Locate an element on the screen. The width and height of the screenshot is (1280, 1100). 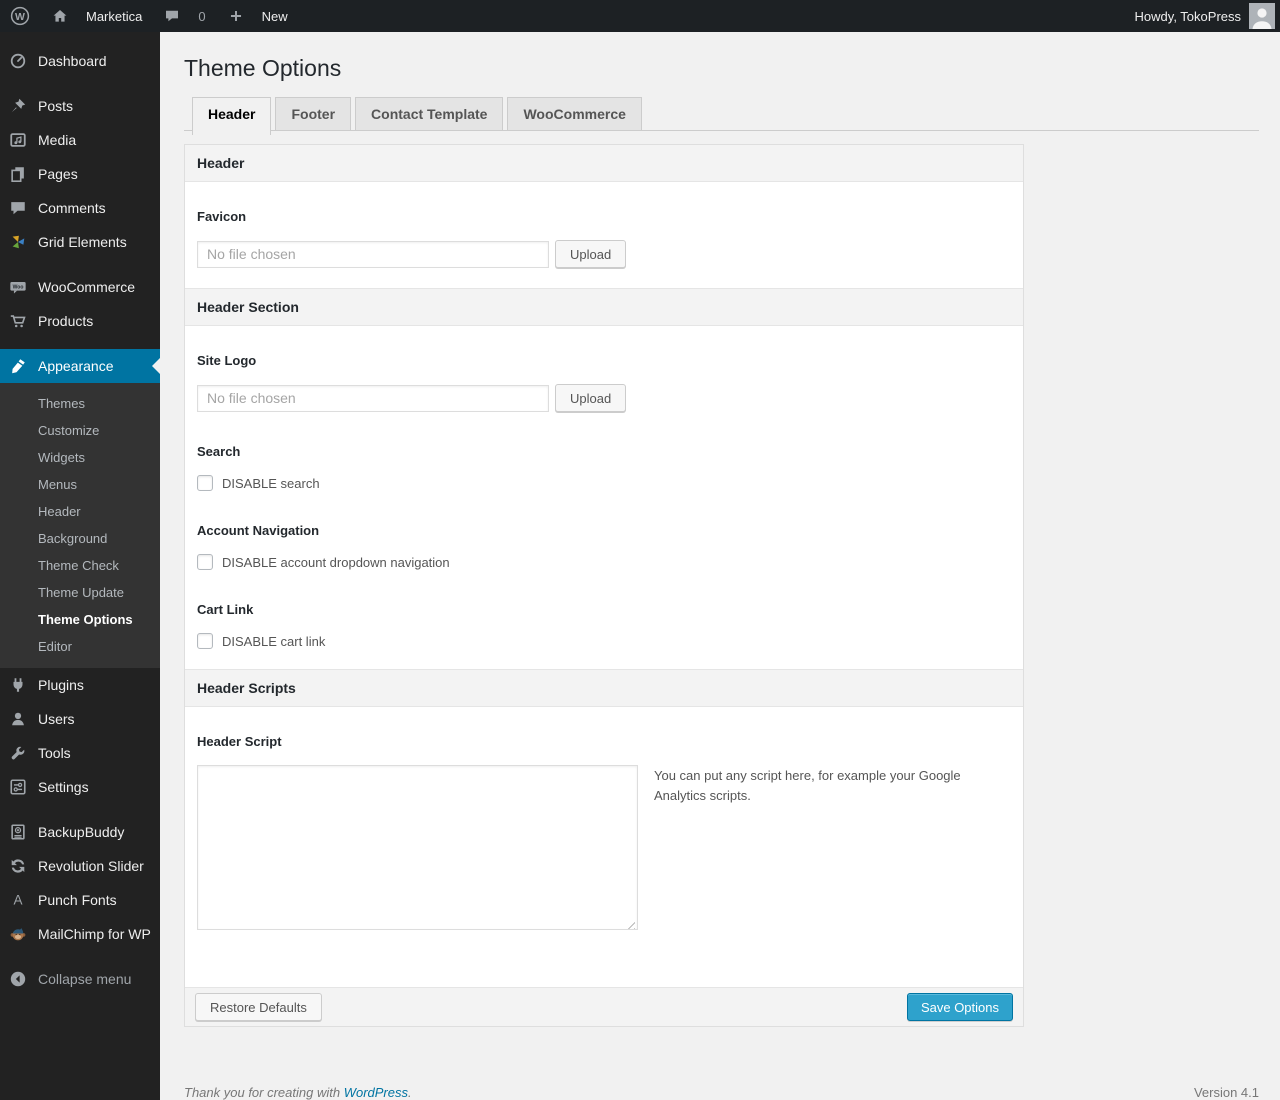
footer-thanks-text: Thank you for creating with WordPress. is located at coordinates (298, 1092).